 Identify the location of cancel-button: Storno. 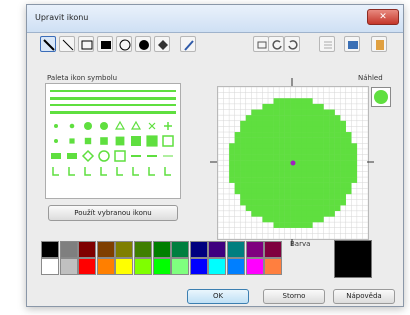
(294, 296).